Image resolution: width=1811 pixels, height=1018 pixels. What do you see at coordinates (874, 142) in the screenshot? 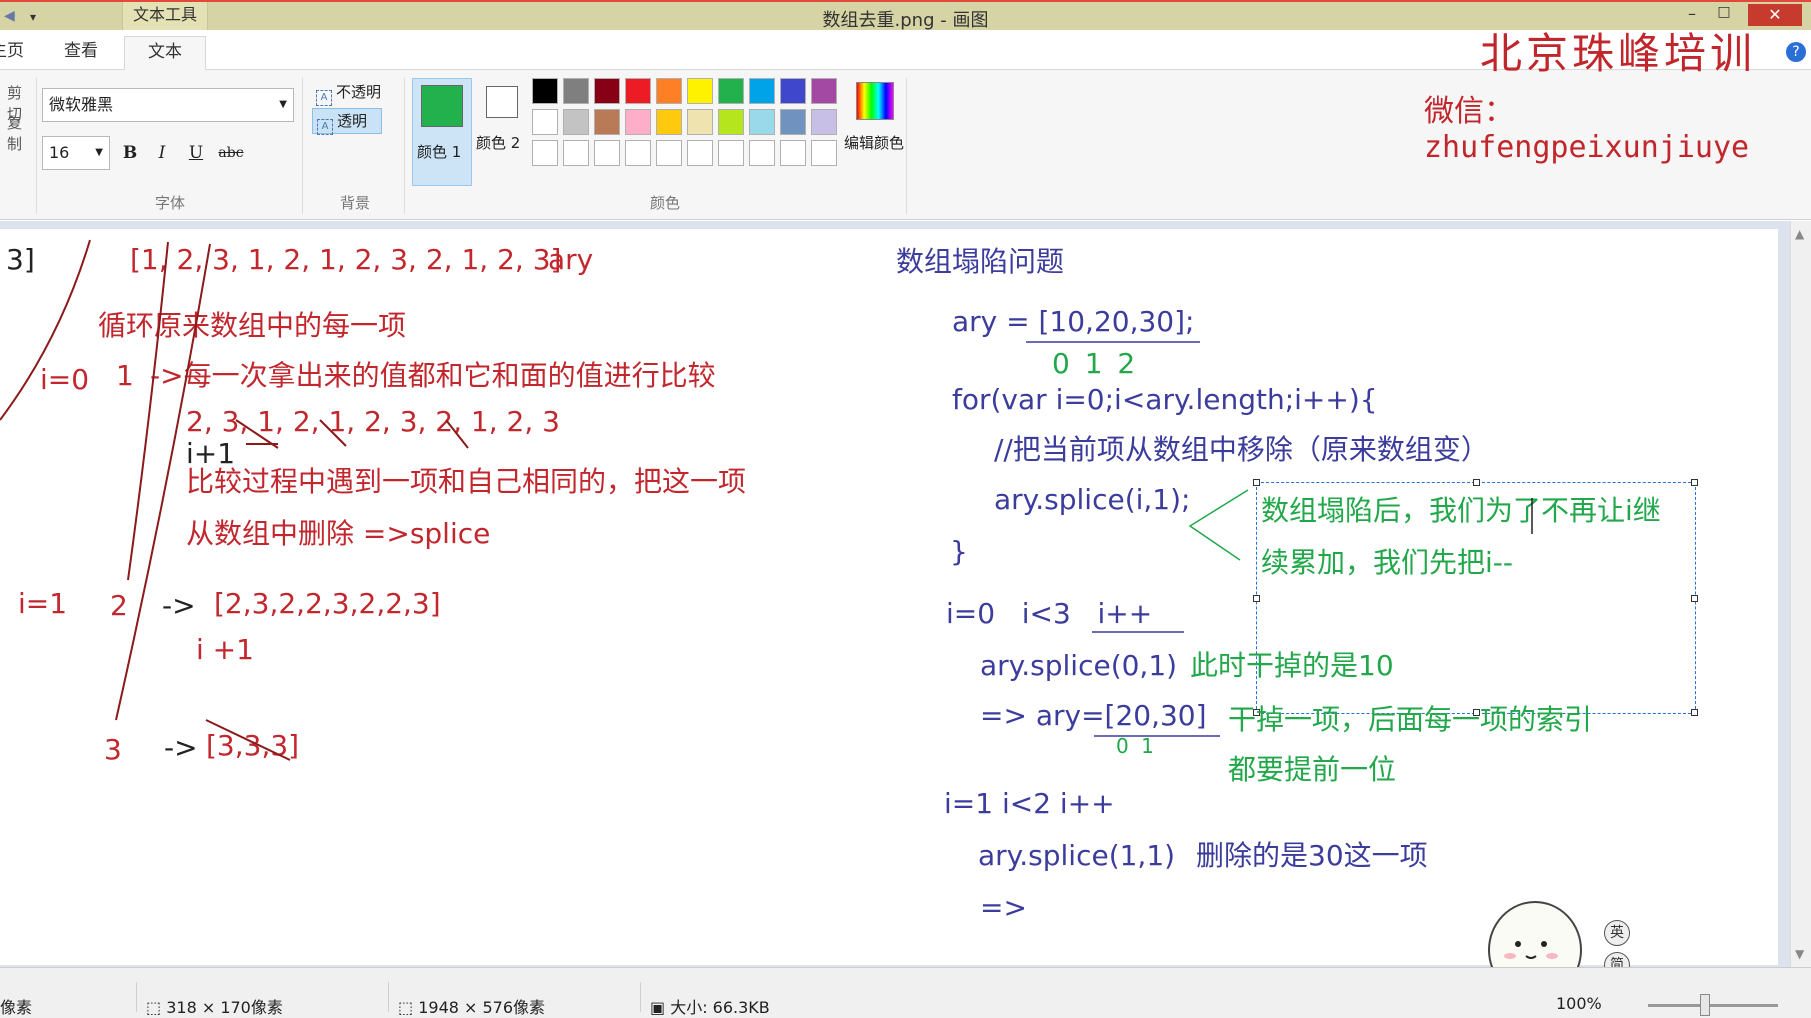
I see `edit-colors-button: 编辑颜色` at bounding box center [874, 142].